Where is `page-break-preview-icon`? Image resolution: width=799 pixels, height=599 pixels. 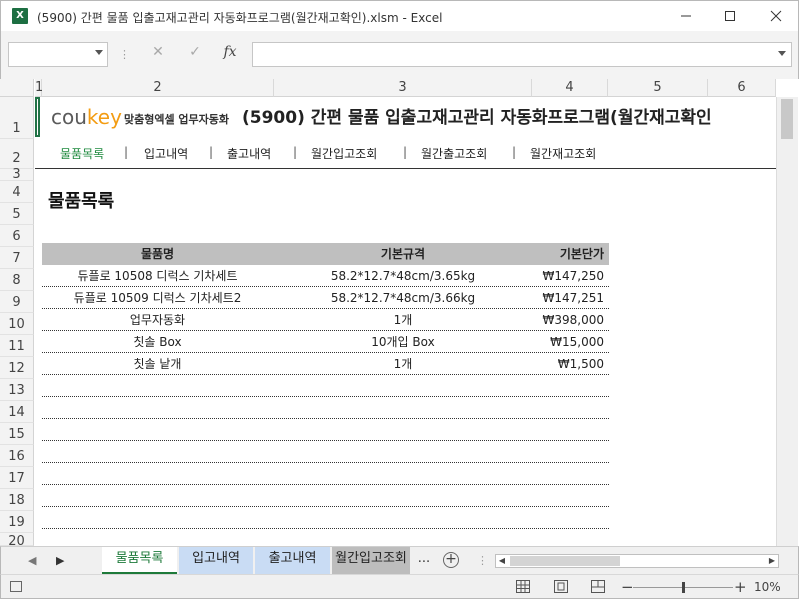 page-break-preview-icon is located at coordinates (598, 586).